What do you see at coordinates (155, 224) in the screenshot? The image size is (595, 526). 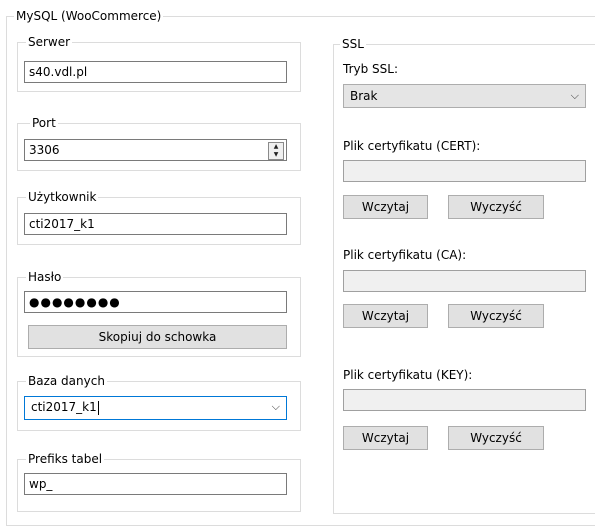 I see `user-input: cti2017_k1` at bounding box center [155, 224].